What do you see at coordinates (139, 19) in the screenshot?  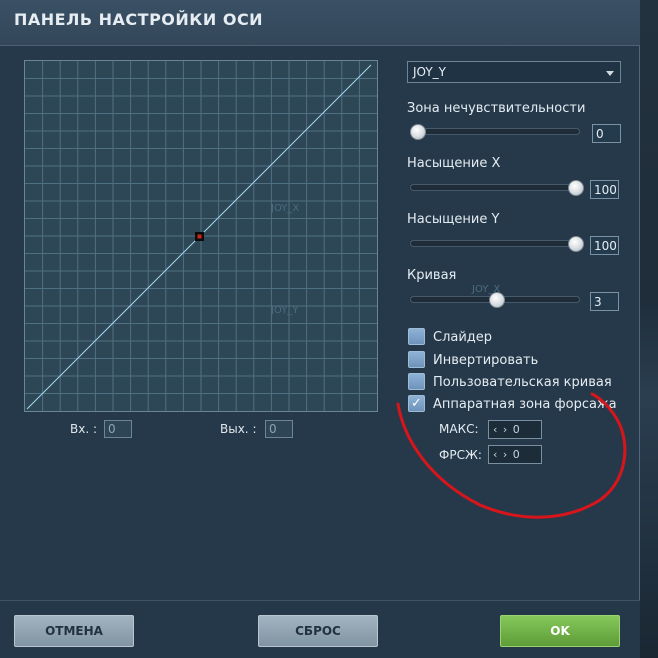 I see `window-title: ПАНЕЛЬ НАСТРОЙКИ ОСИ` at bounding box center [139, 19].